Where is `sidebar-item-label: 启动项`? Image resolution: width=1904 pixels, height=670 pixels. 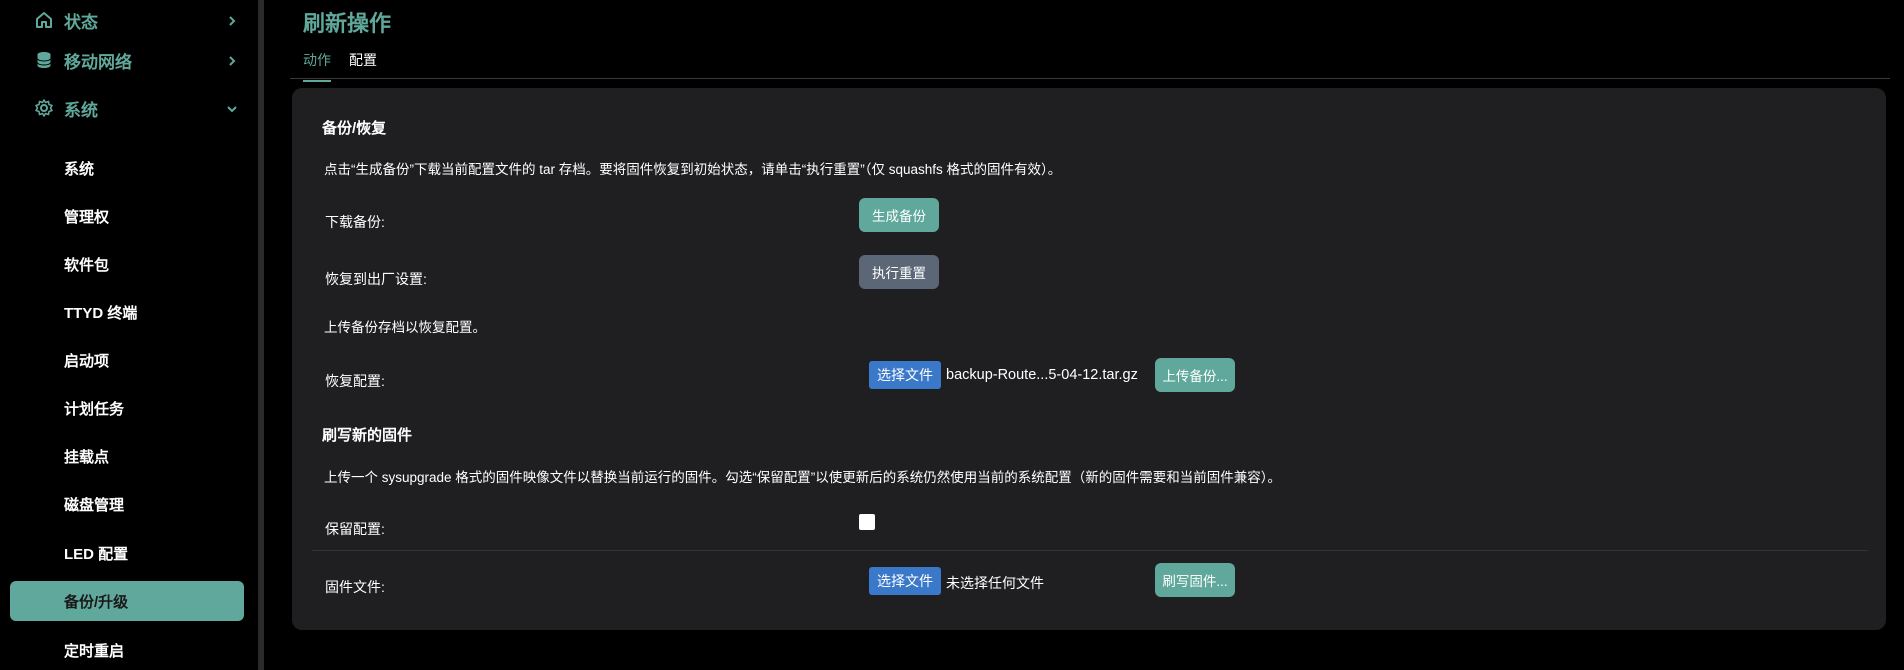 sidebar-item-label: 启动项 is located at coordinates (87, 361).